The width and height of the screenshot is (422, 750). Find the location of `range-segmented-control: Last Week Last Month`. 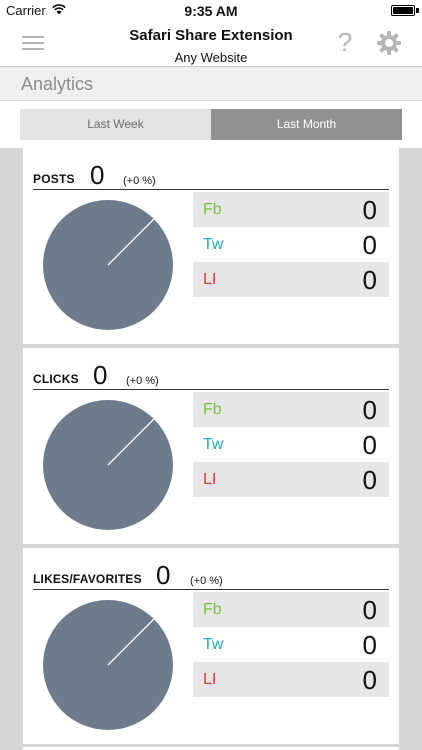

range-segmented-control: Last Week Last Month is located at coordinates (211, 124).